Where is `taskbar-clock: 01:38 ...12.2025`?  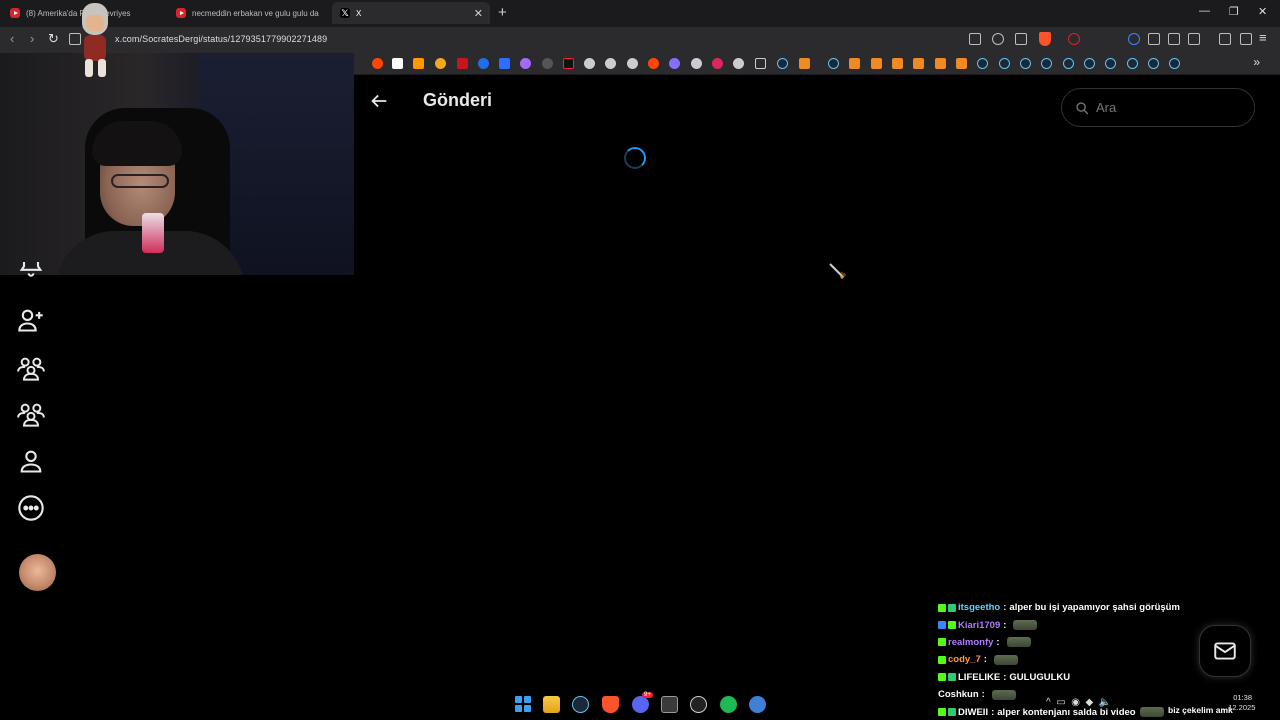 taskbar-clock: 01:38 ...12.2025 is located at coordinates (1239, 703).